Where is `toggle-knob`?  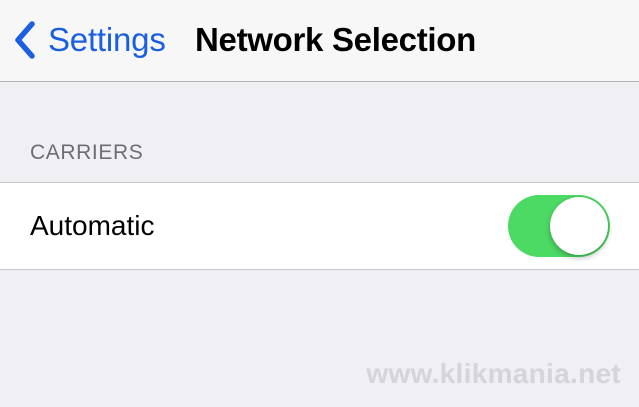 toggle-knob is located at coordinates (579, 226).